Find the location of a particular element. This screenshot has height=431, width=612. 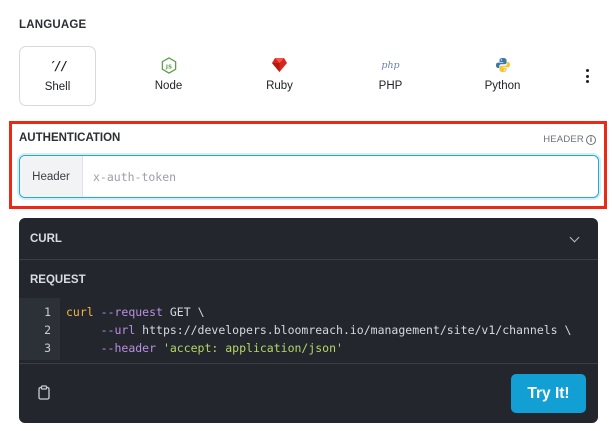

kebab-menu-icon is located at coordinates (587, 76).